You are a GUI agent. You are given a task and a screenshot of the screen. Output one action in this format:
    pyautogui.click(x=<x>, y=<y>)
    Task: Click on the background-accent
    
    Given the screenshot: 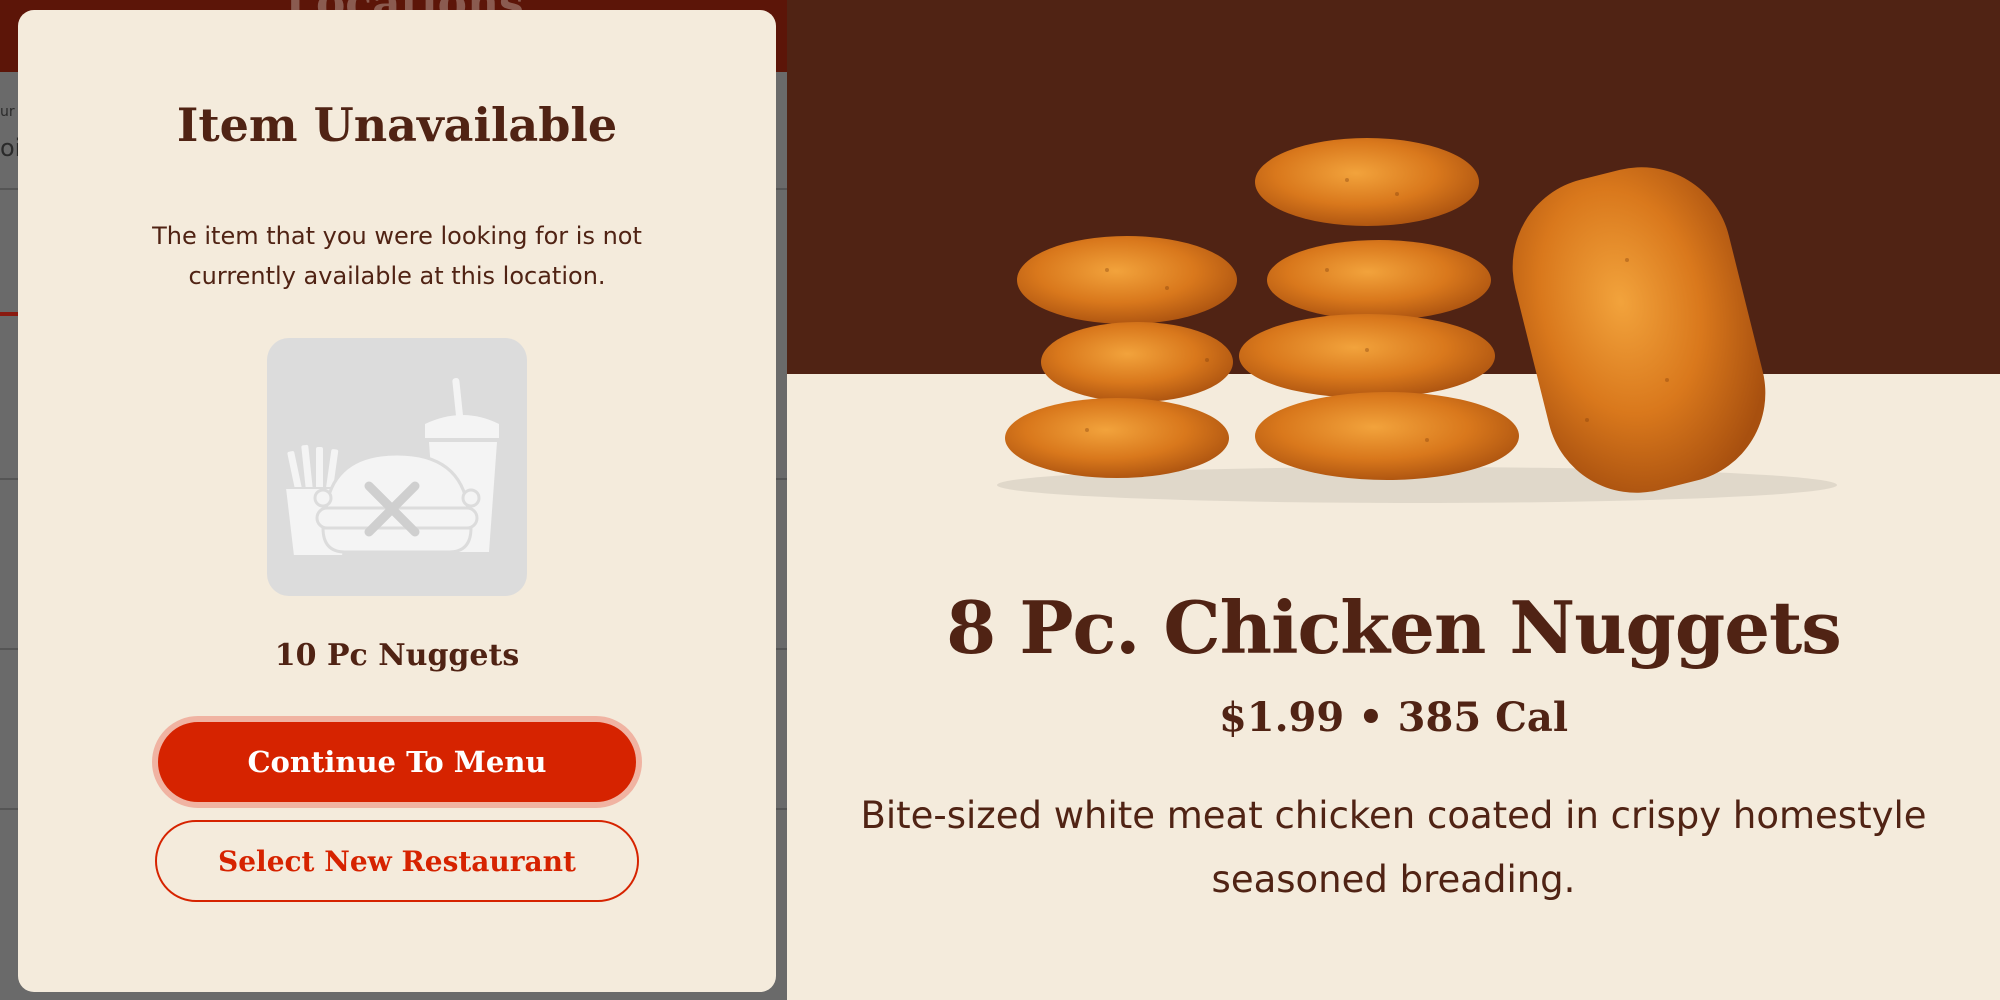 What is the action you would take?
    pyautogui.click(x=9, y=314)
    